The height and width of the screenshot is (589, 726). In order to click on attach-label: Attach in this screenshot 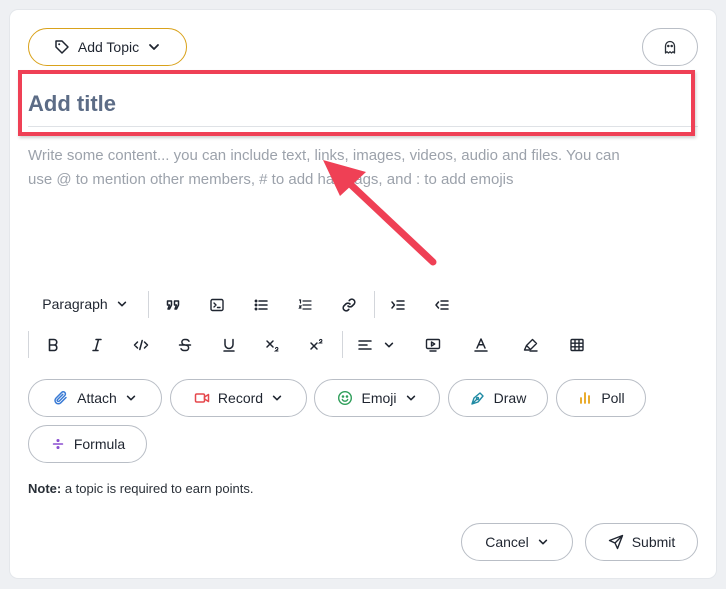, I will do `click(97, 398)`.